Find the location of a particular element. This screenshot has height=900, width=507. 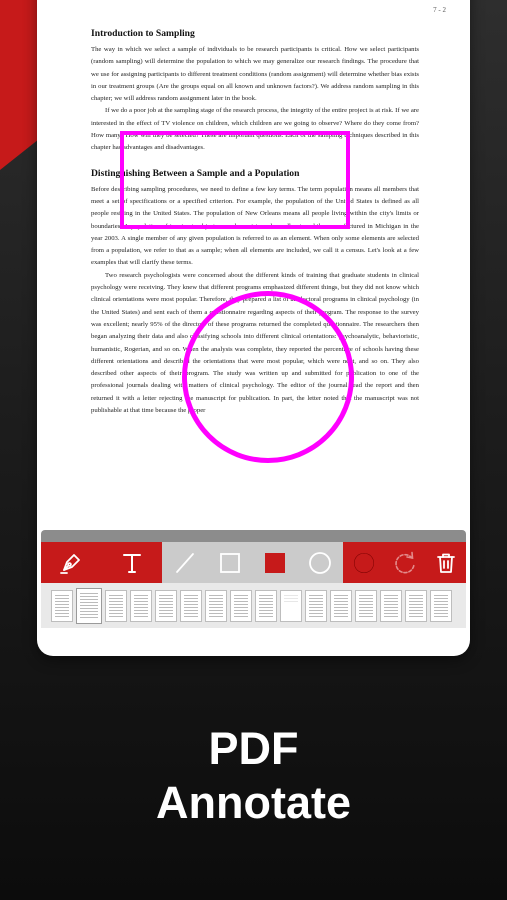

delete-button is located at coordinates (445, 562).